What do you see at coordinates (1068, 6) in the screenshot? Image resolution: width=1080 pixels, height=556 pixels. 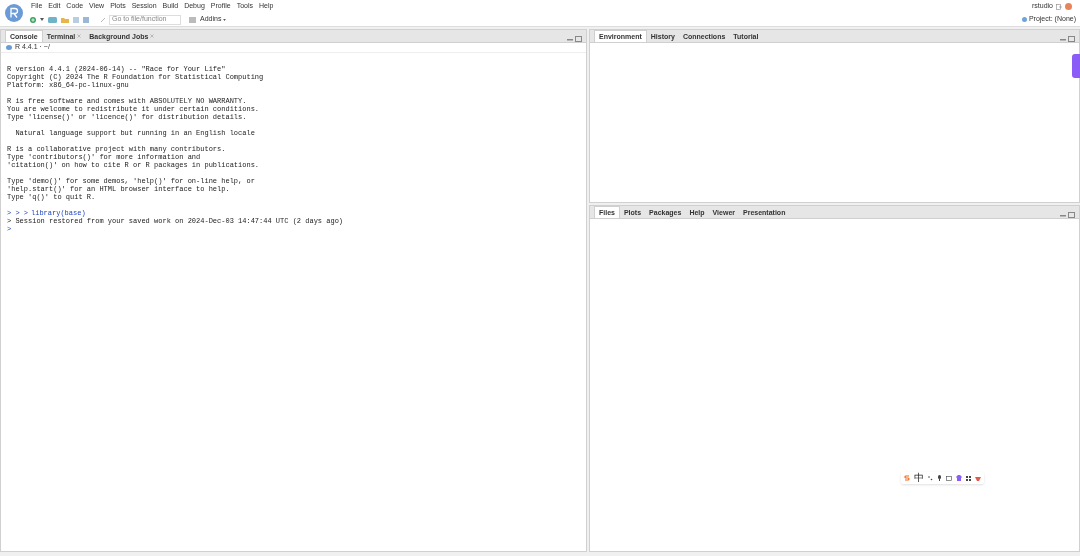 I see `power-icon` at bounding box center [1068, 6].